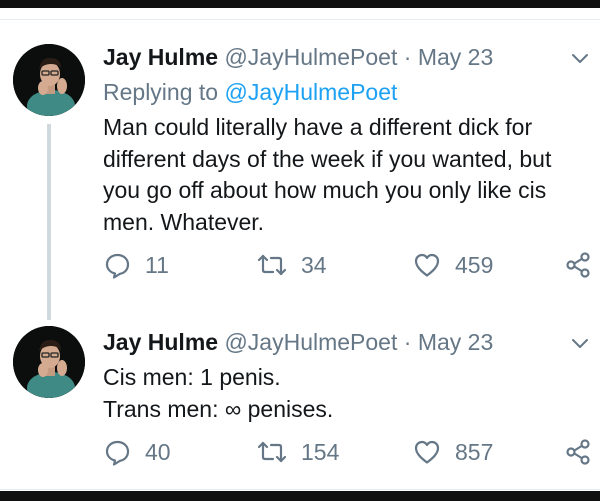 This screenshot has width=600, height=501. What do you see at coordinates (192, 377) in the screenshot?
I see `tweet-text-line: Cis men: 1 penis.` at bounding box center [192, 377].